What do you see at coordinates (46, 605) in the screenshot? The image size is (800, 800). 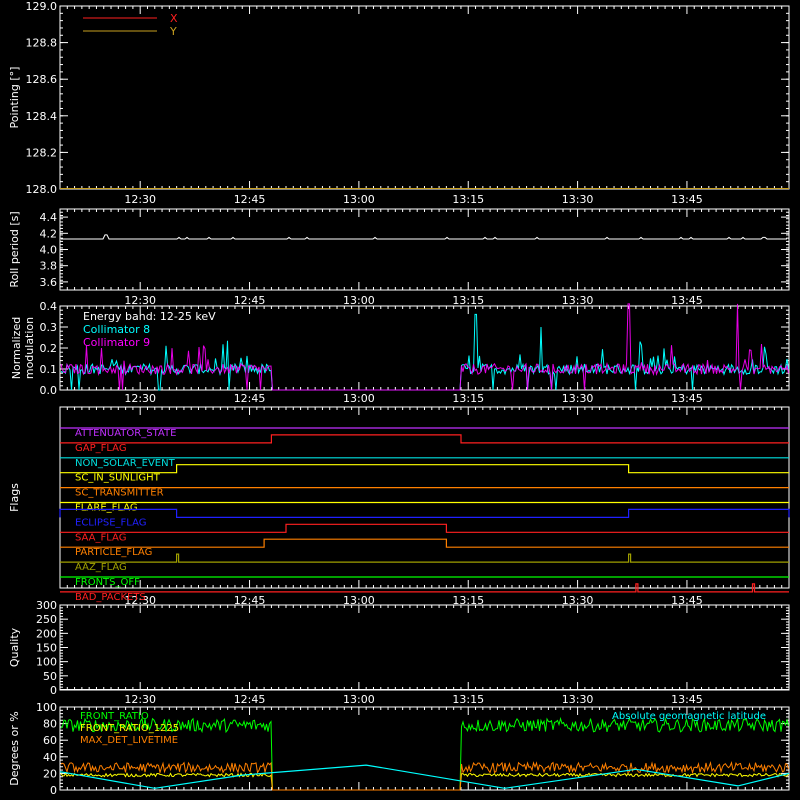 I see `y-tick-label: 300` at bounding box center [46, 605].